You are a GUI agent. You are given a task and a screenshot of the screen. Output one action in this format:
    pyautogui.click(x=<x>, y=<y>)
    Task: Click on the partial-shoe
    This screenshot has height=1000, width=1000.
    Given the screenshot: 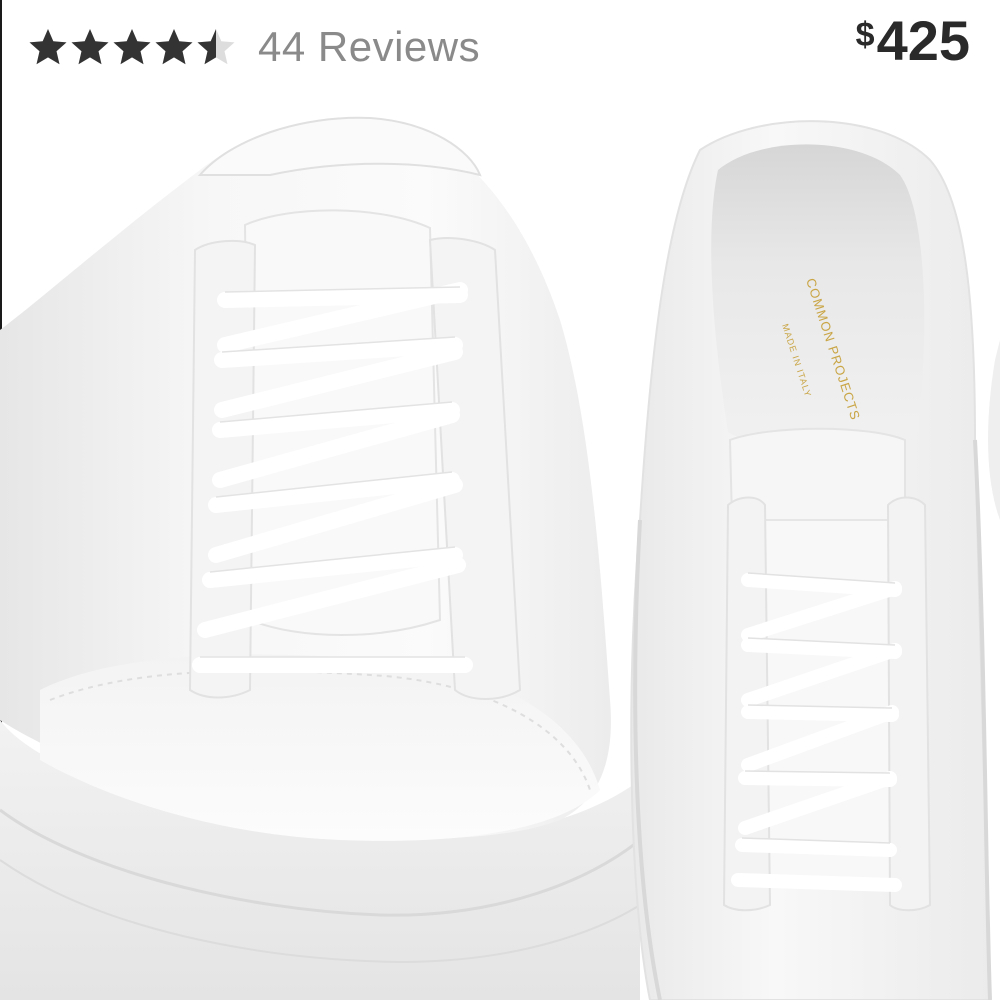 What is the action you would take?
    pyautogui.click(x=994, y=430)
    